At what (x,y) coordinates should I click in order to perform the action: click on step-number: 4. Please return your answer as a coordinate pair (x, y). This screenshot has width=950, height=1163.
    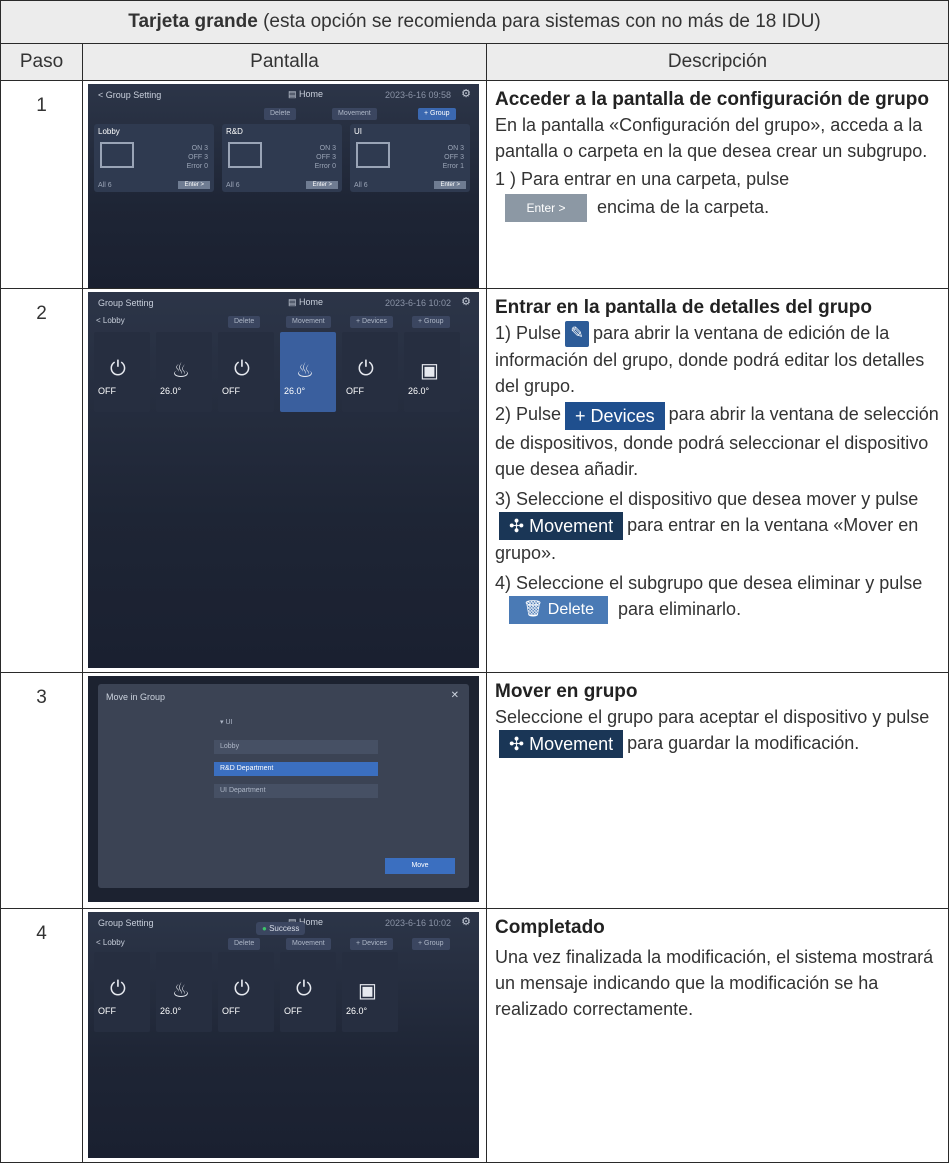
    Looking at the image, I should click on (41, 1035).